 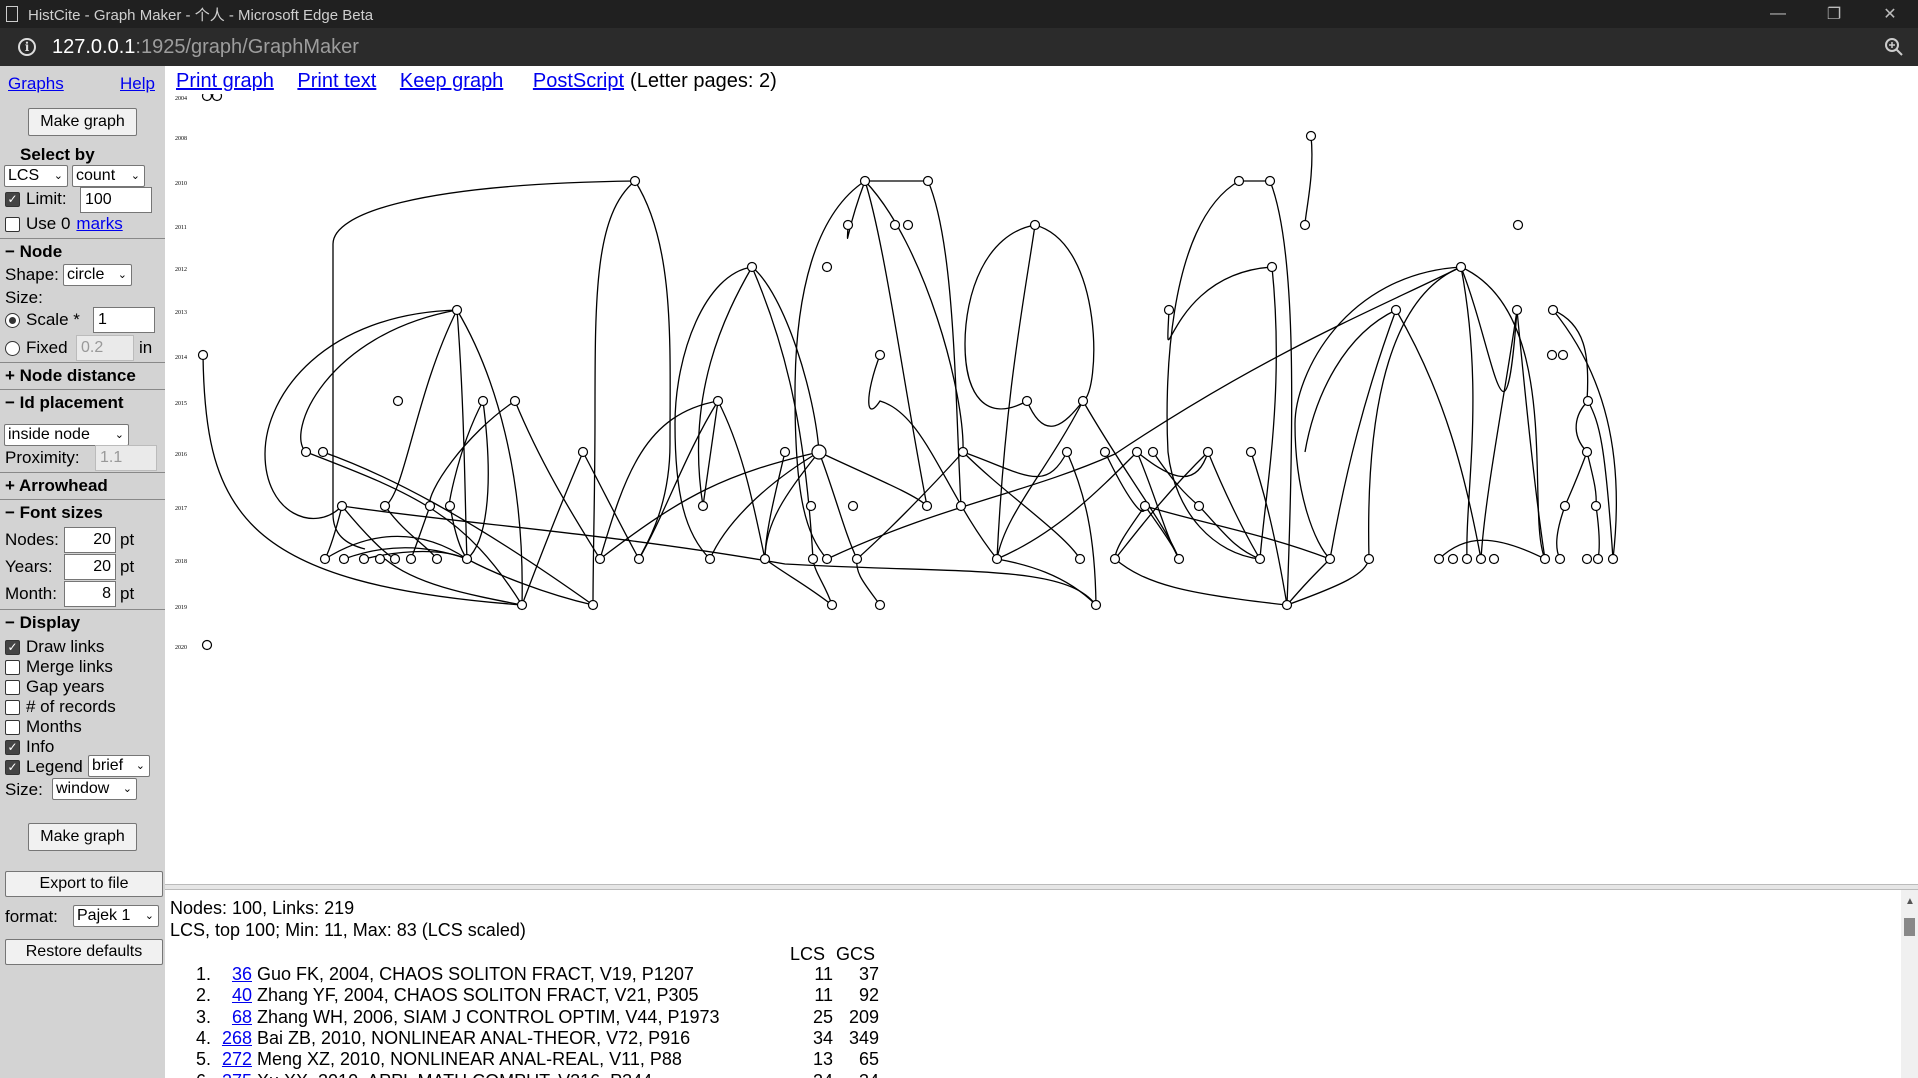 What do you see at coordinates (36, 84) in the screenshot?
I see `graphs-link: Graphs` at bounding box center [36, 84].